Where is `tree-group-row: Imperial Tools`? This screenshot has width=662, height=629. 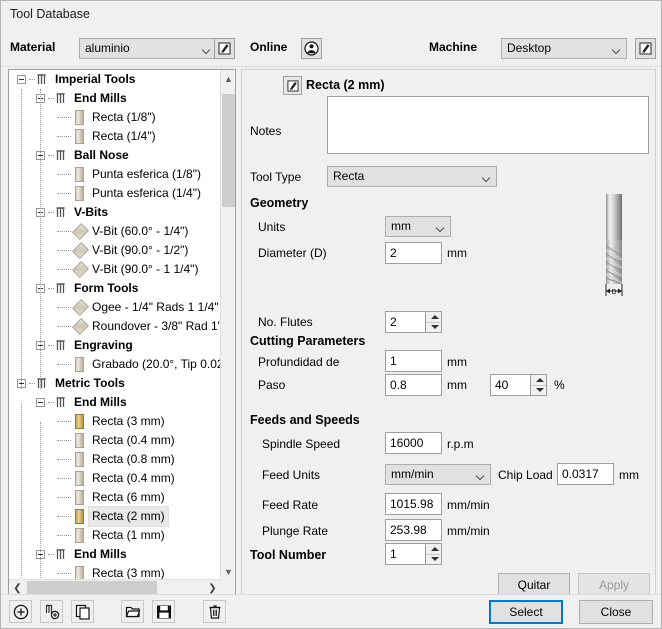
tree-group-row: Imperial Tools is located at coordinates (115, 79).